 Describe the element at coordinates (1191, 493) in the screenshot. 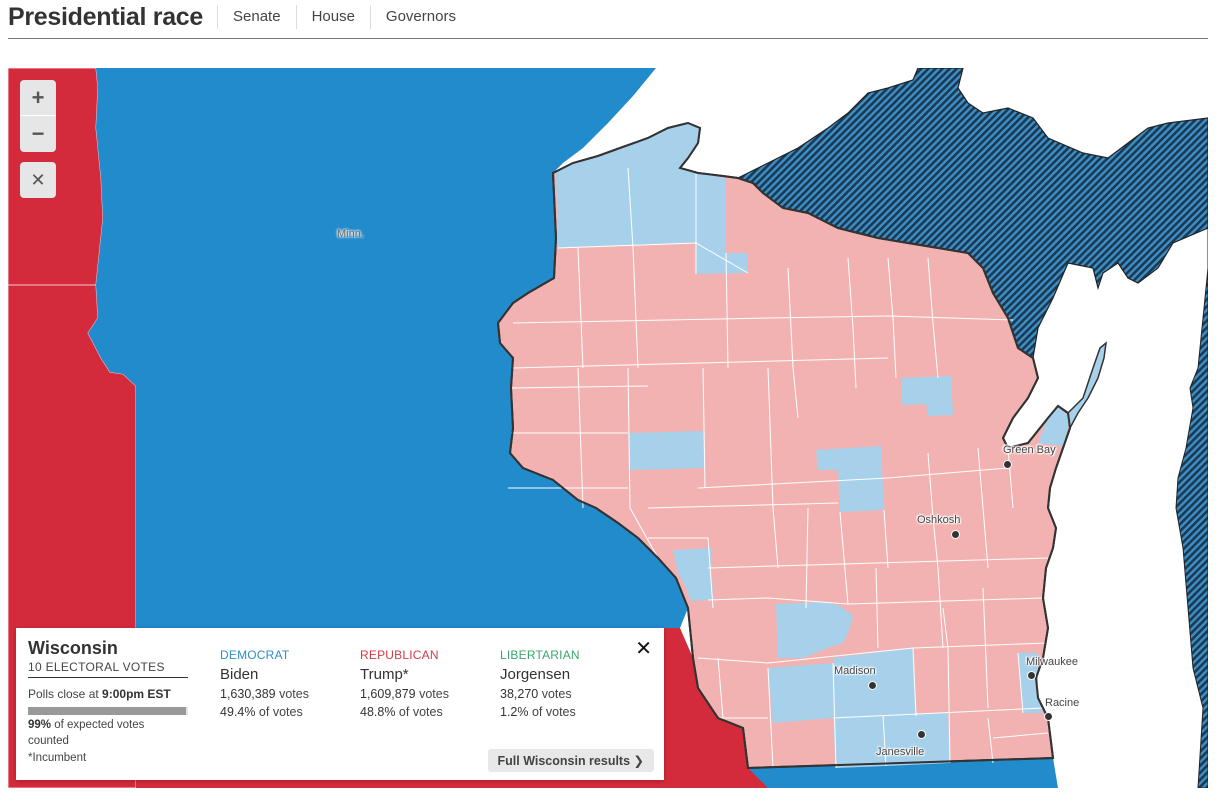

I see `state-michigan-lower` at that location.